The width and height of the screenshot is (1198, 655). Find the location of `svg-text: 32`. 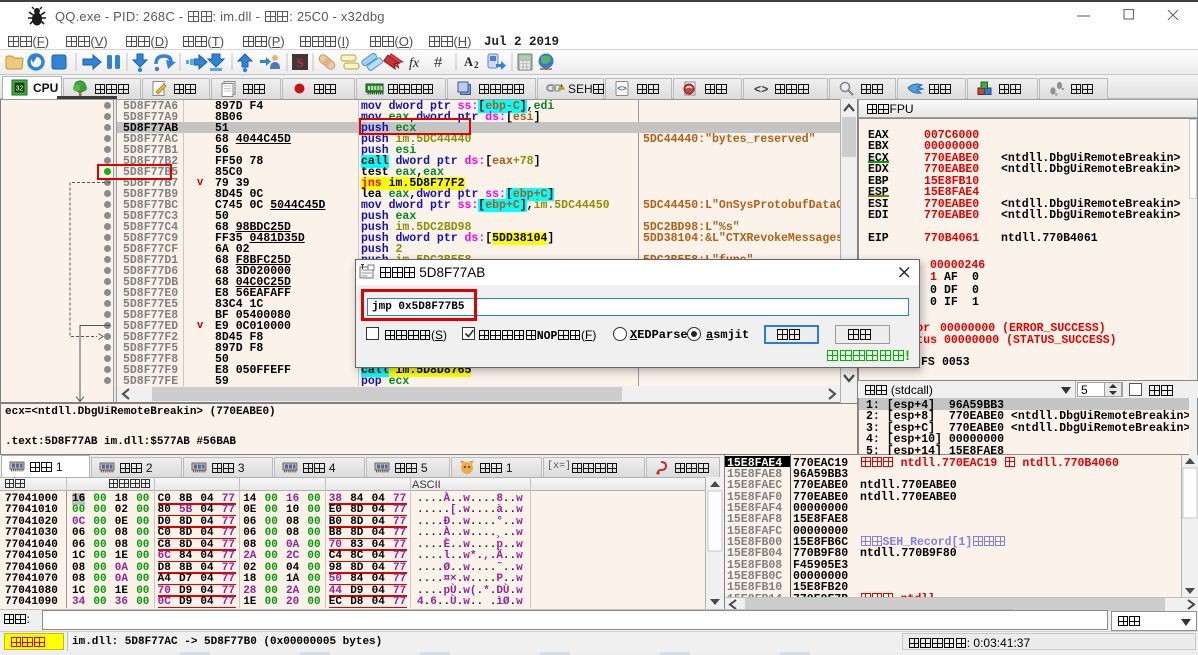

svg-text: 32 is located at coordinates (20, 89).